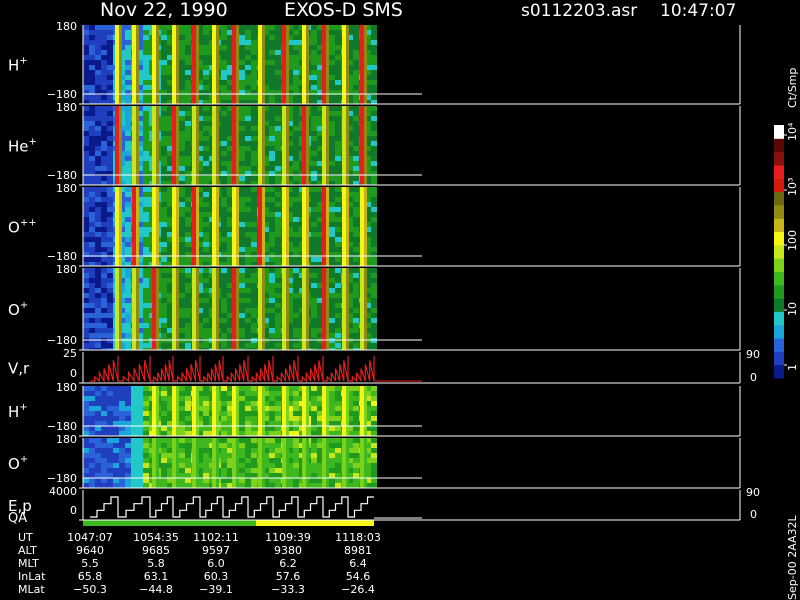 The height and width of the screenshot is (600, 800). I want to click on right-tick-label: 0, so click(753, 514).